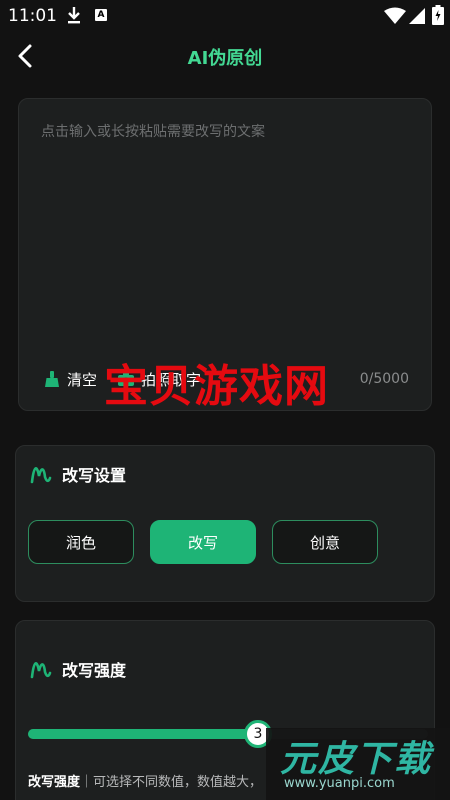 The height and width of the screenshot is (800, 450). Describe the element at coordinates (52, 379) in the screenshot. I see `broom-icon` at that location.